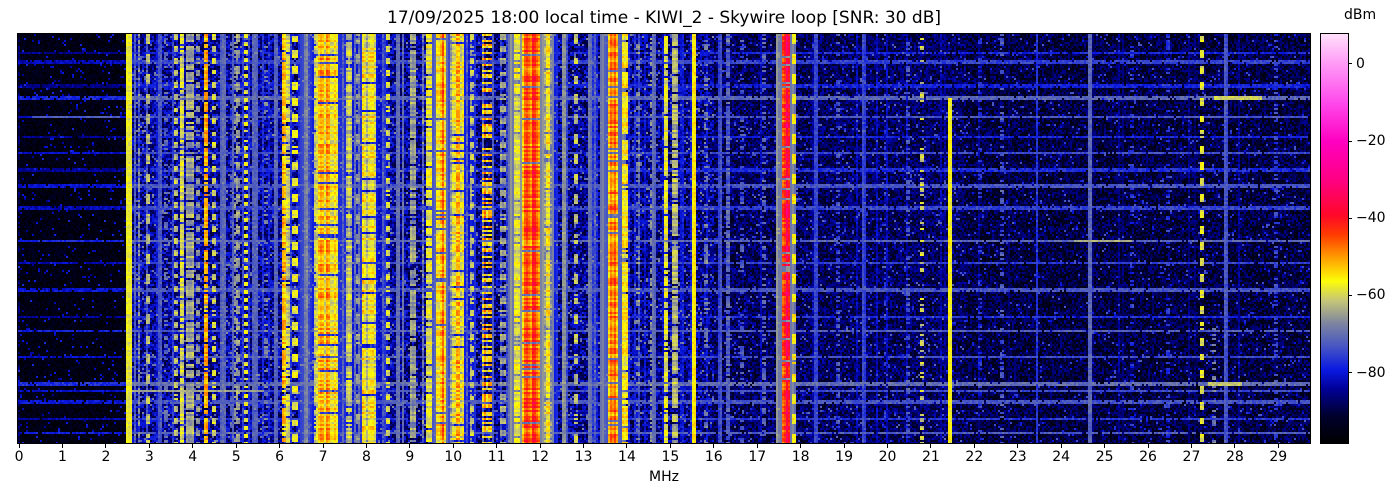  I want to click on x-tick-label: 13, so click(583, 457).